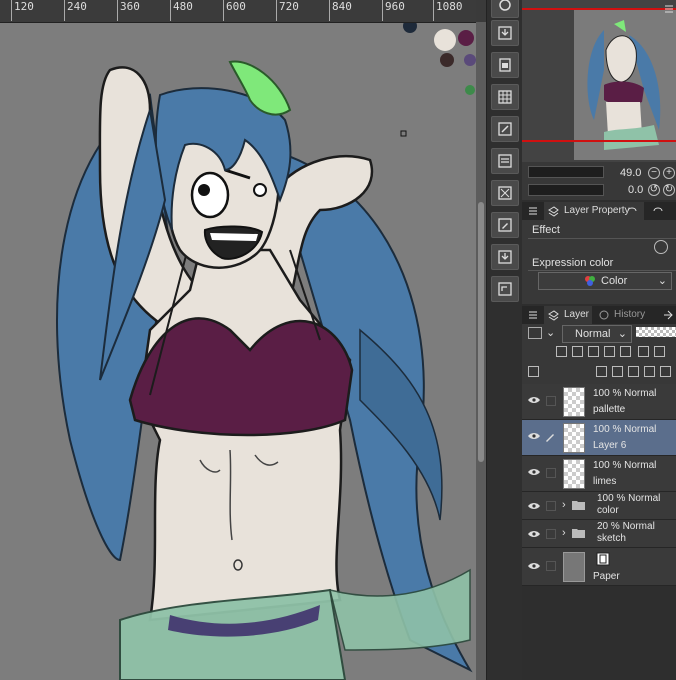 The width and height of the screenshot is (676, 680). I want to click on import-button, so click(505, 33).